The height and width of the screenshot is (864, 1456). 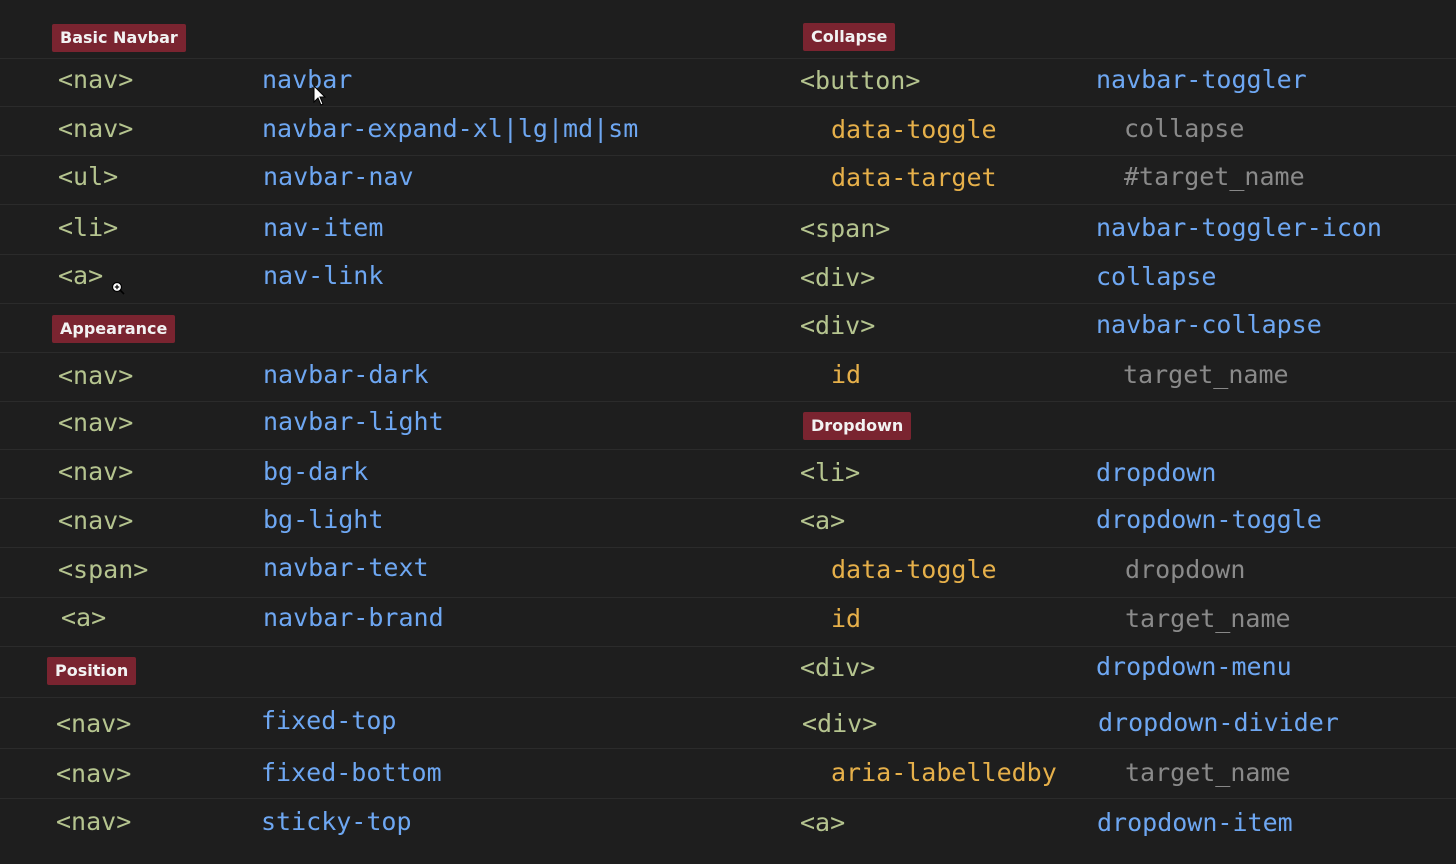 What do you see at coordinates (1214, 176) in the screenshot?
I see `attribute-value: #target_name` at bounding box center [1214, 176].